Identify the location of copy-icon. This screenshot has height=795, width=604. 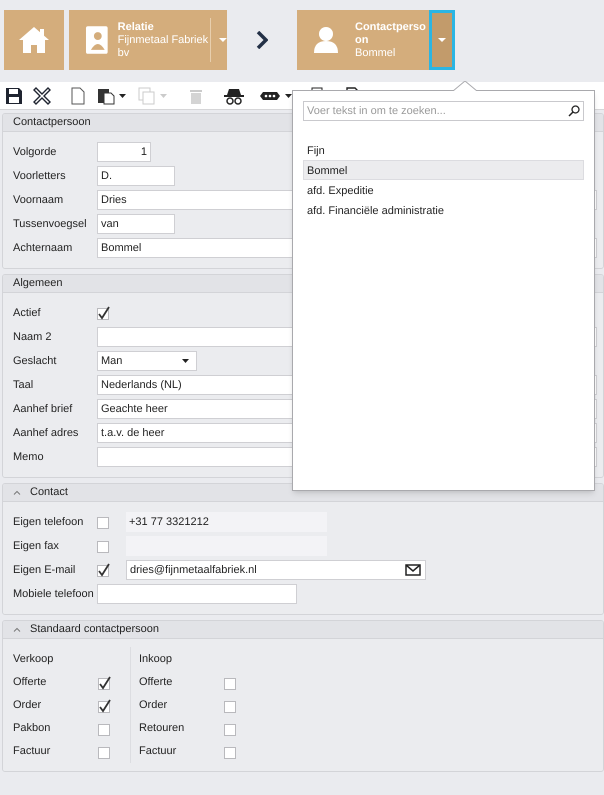
(147, 95).